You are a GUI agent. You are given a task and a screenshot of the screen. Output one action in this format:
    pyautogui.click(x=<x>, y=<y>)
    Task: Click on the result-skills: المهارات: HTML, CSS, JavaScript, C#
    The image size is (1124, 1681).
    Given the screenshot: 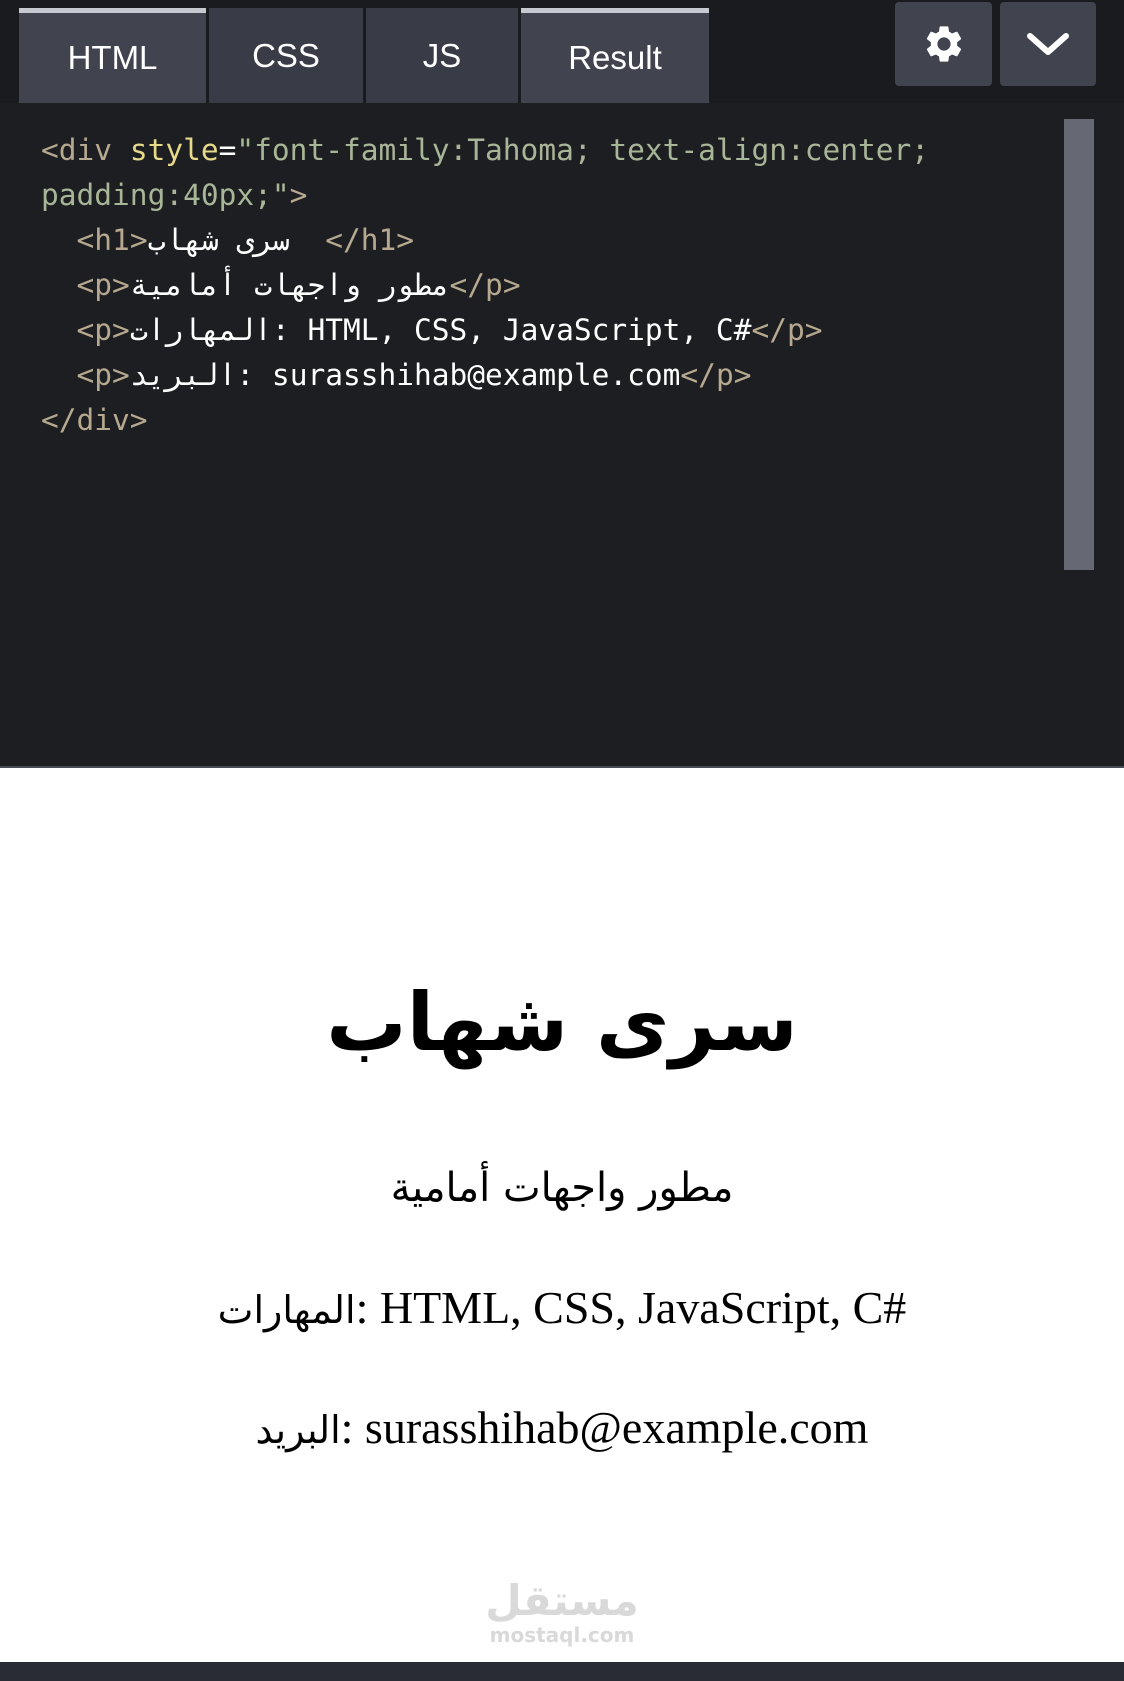 What is the action you would take?
    pyautogui.click(x=562, y=1309)
    